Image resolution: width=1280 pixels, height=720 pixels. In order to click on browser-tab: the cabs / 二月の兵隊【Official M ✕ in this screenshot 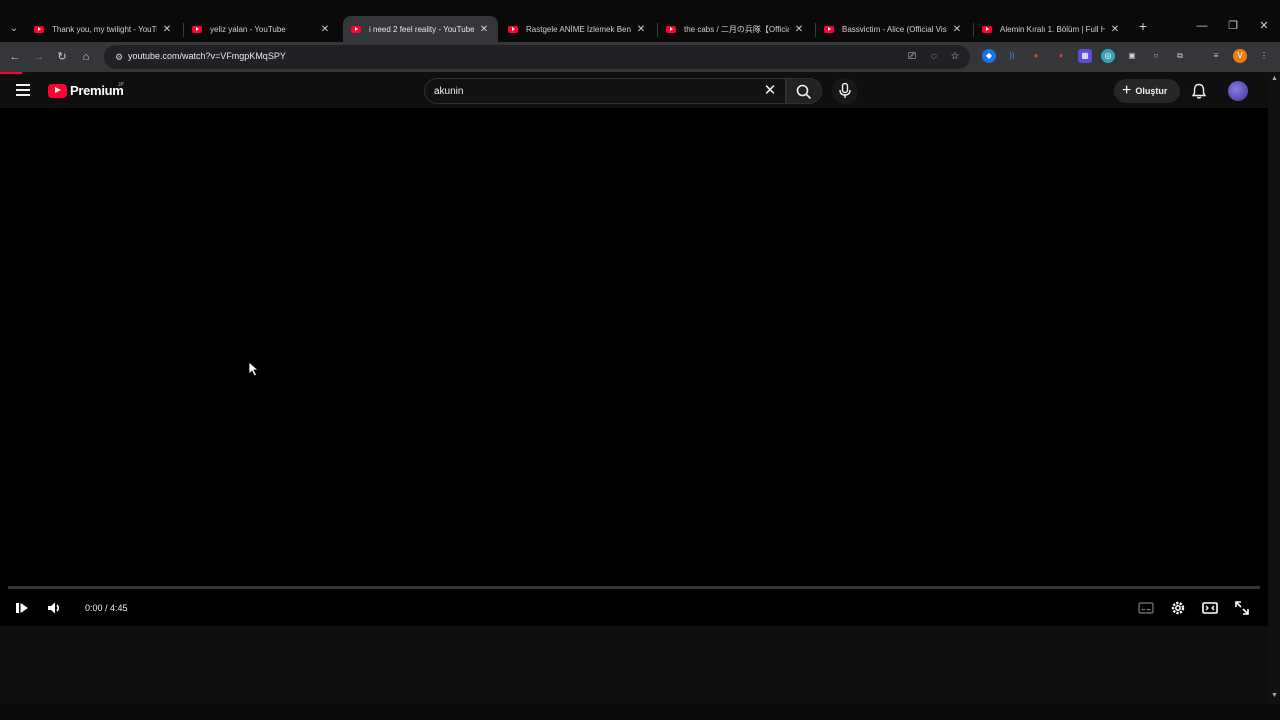, I will do `click(735, 29)`.